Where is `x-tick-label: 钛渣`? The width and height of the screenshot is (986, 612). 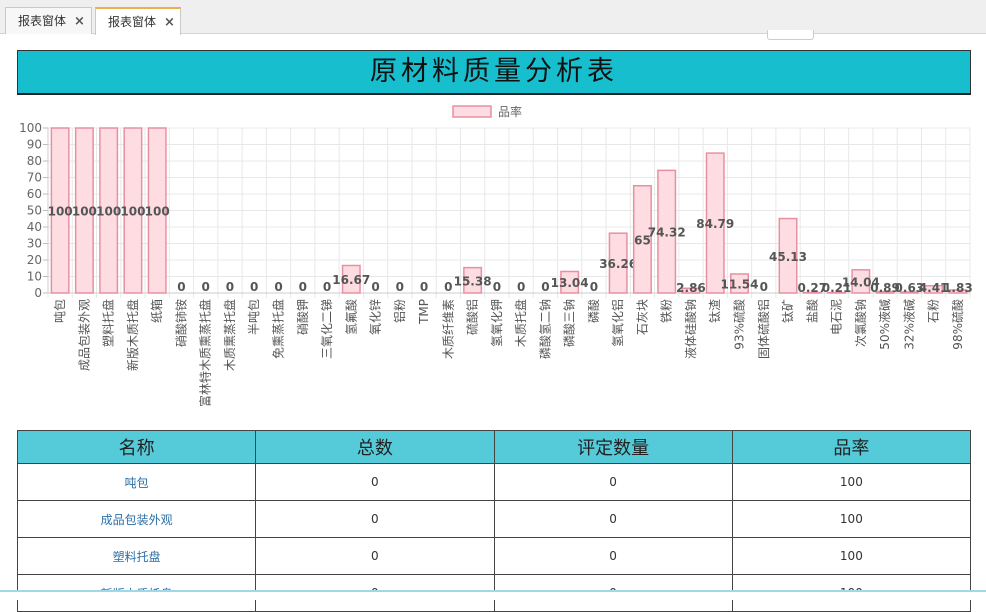
x-tick-label: 钛渣 is located at coordinates (714, 311).